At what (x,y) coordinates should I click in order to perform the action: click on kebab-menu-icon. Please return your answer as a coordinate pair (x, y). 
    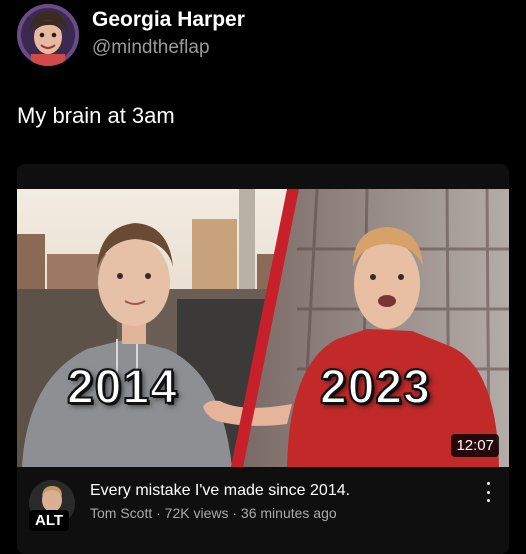
    Looking at the image, I should click on (488, 492).